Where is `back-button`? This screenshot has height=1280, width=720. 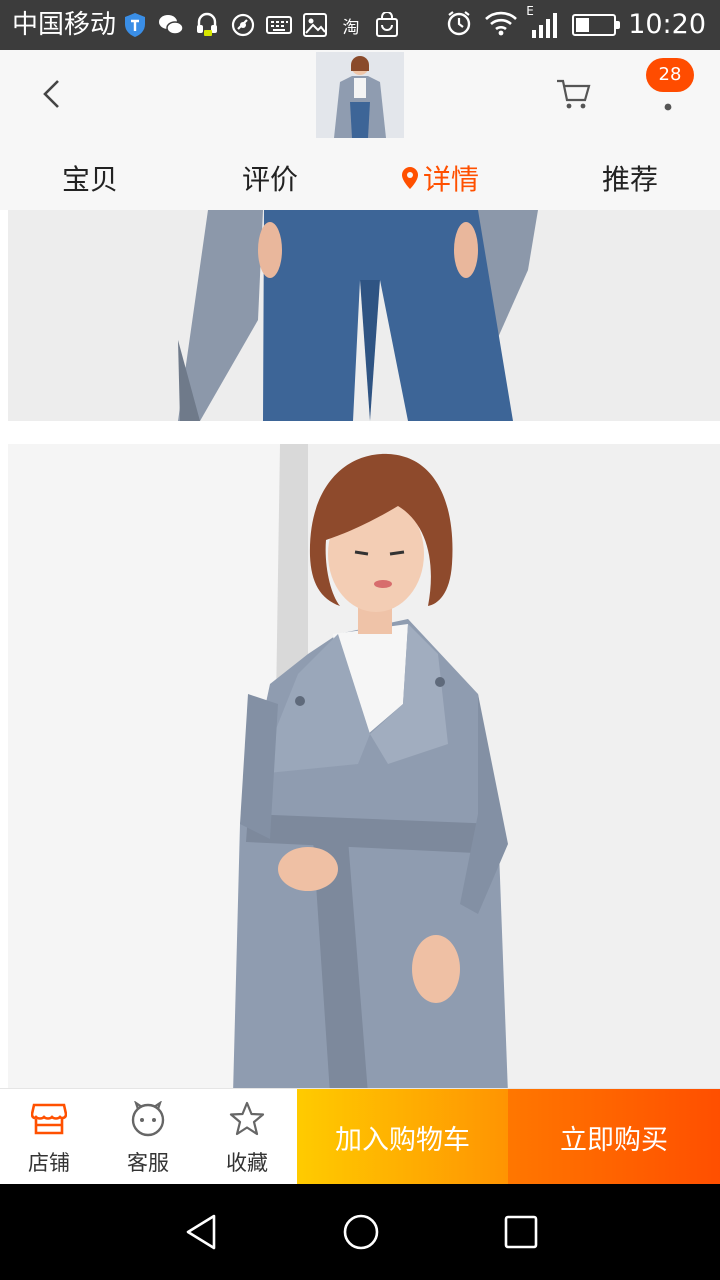
back-button is located at coordinates (52, 94).